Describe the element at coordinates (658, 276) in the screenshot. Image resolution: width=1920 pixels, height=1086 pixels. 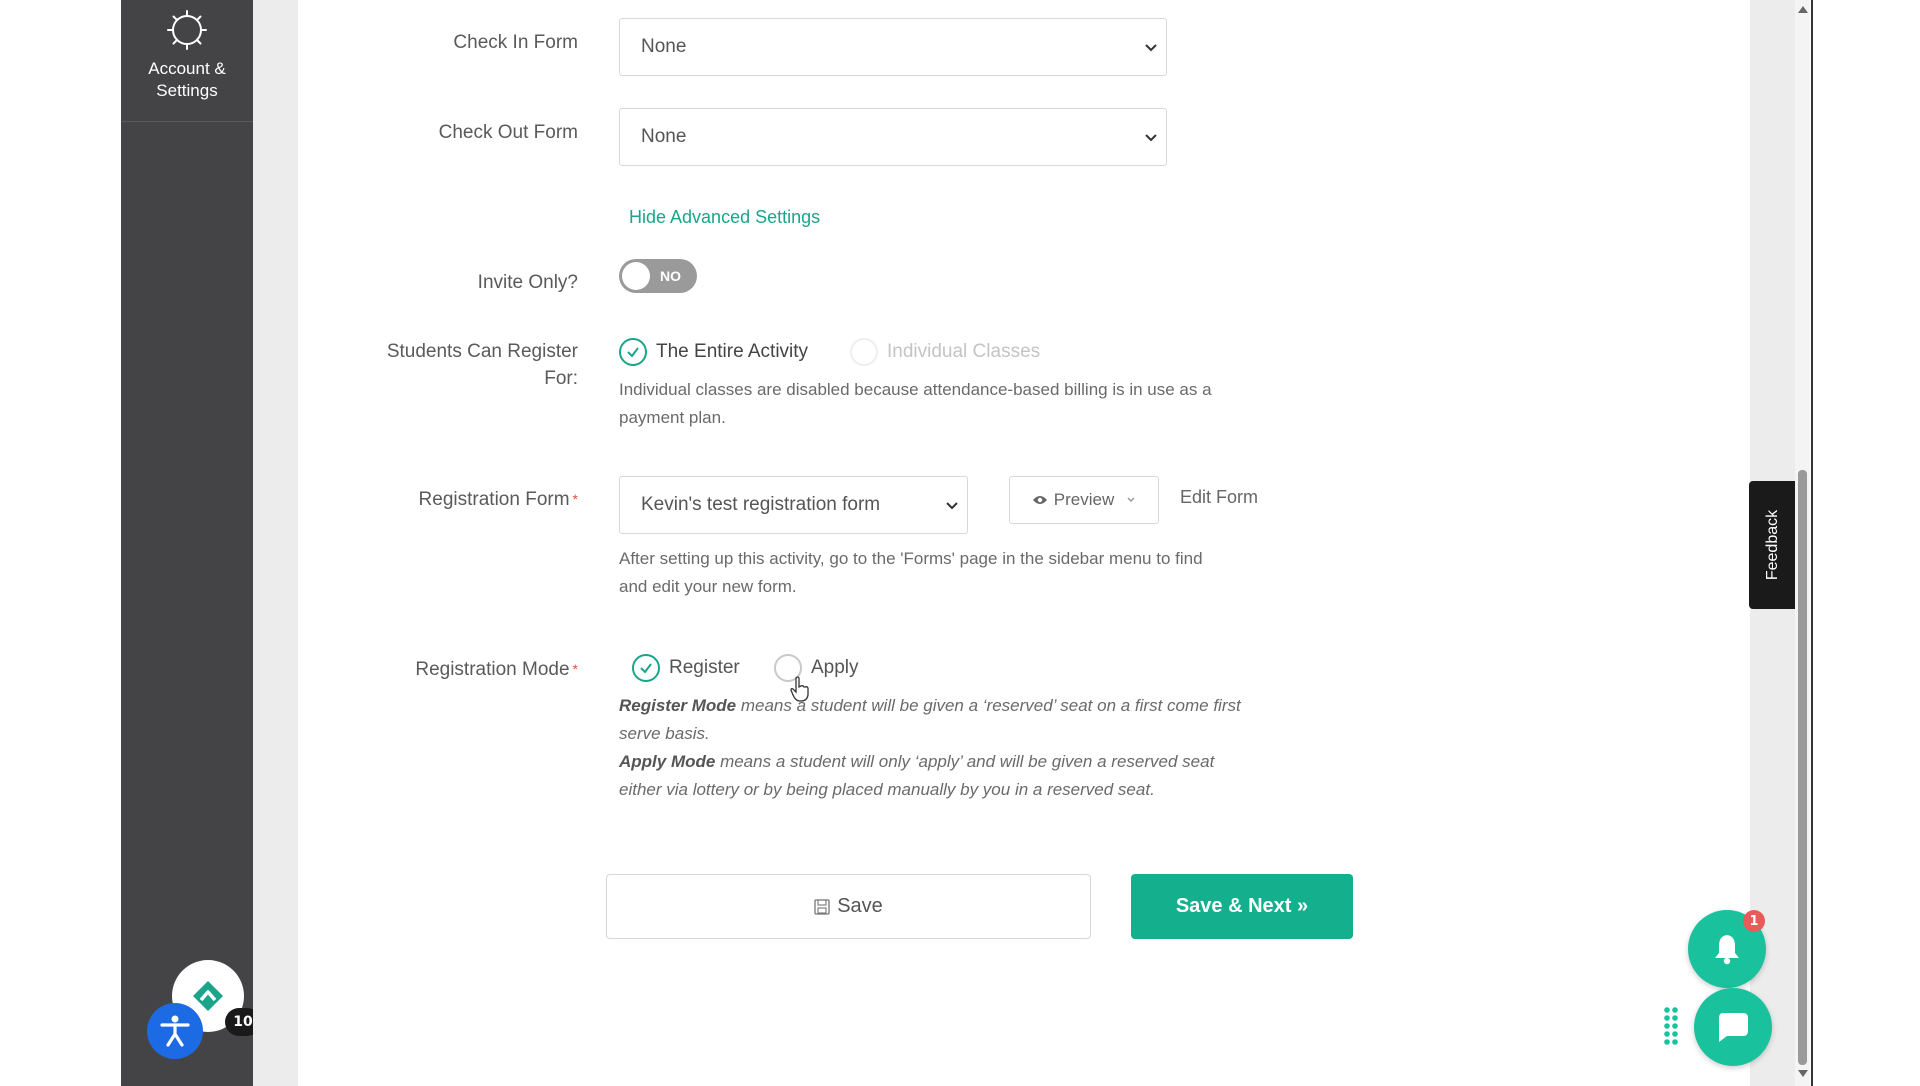
I see `invite-only-toggle: NO` at that location.